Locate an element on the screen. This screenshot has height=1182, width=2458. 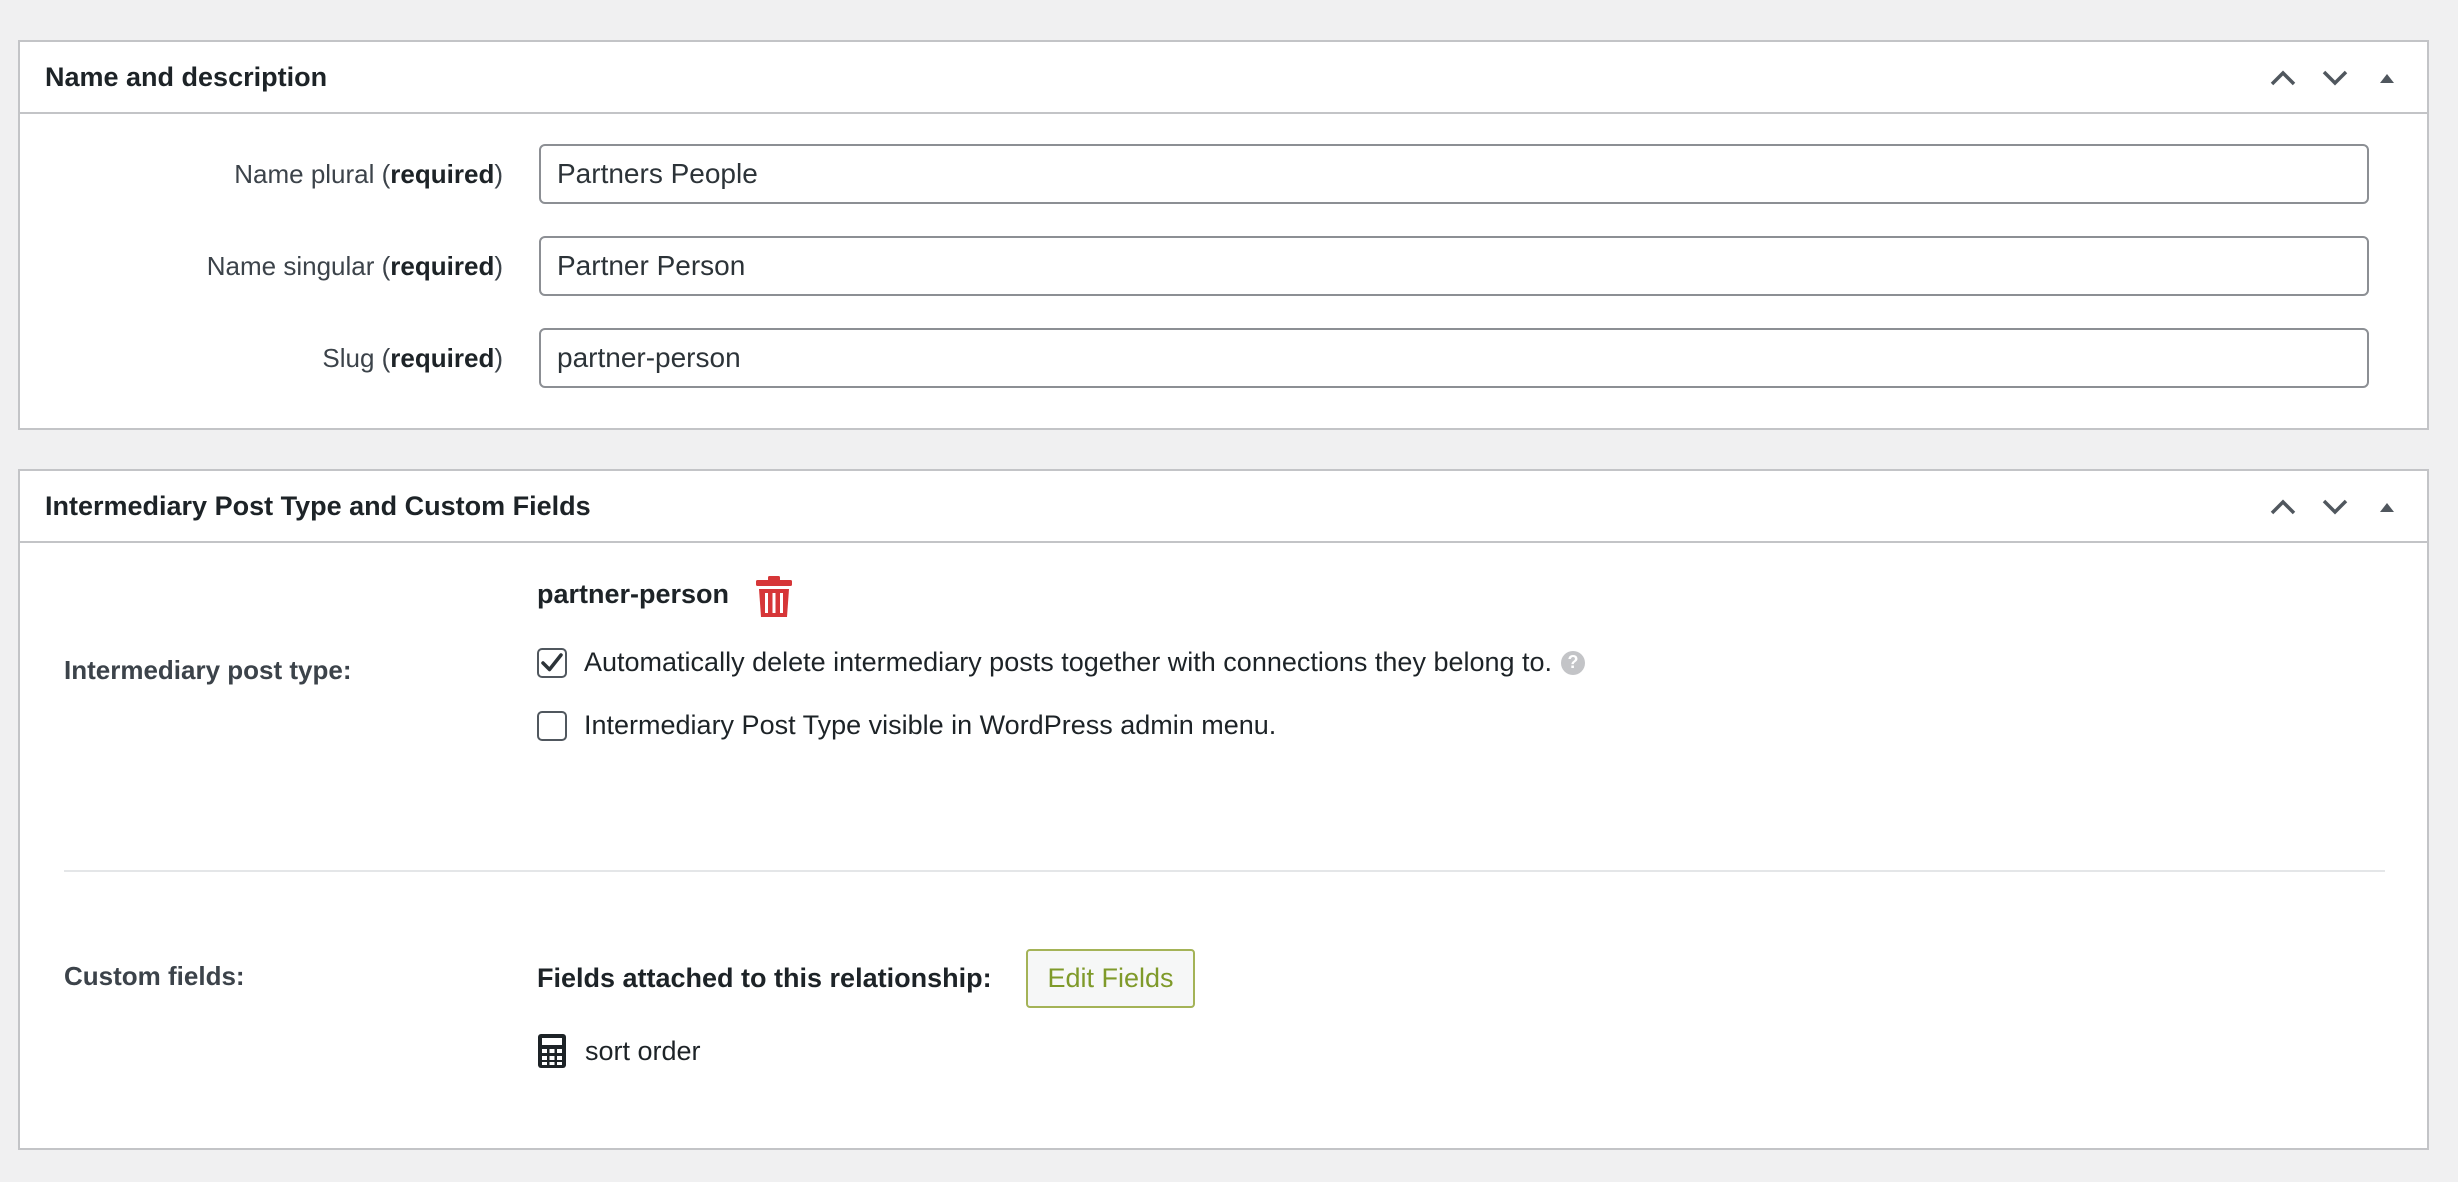
slug-input is located at coordinates (1454, 358).